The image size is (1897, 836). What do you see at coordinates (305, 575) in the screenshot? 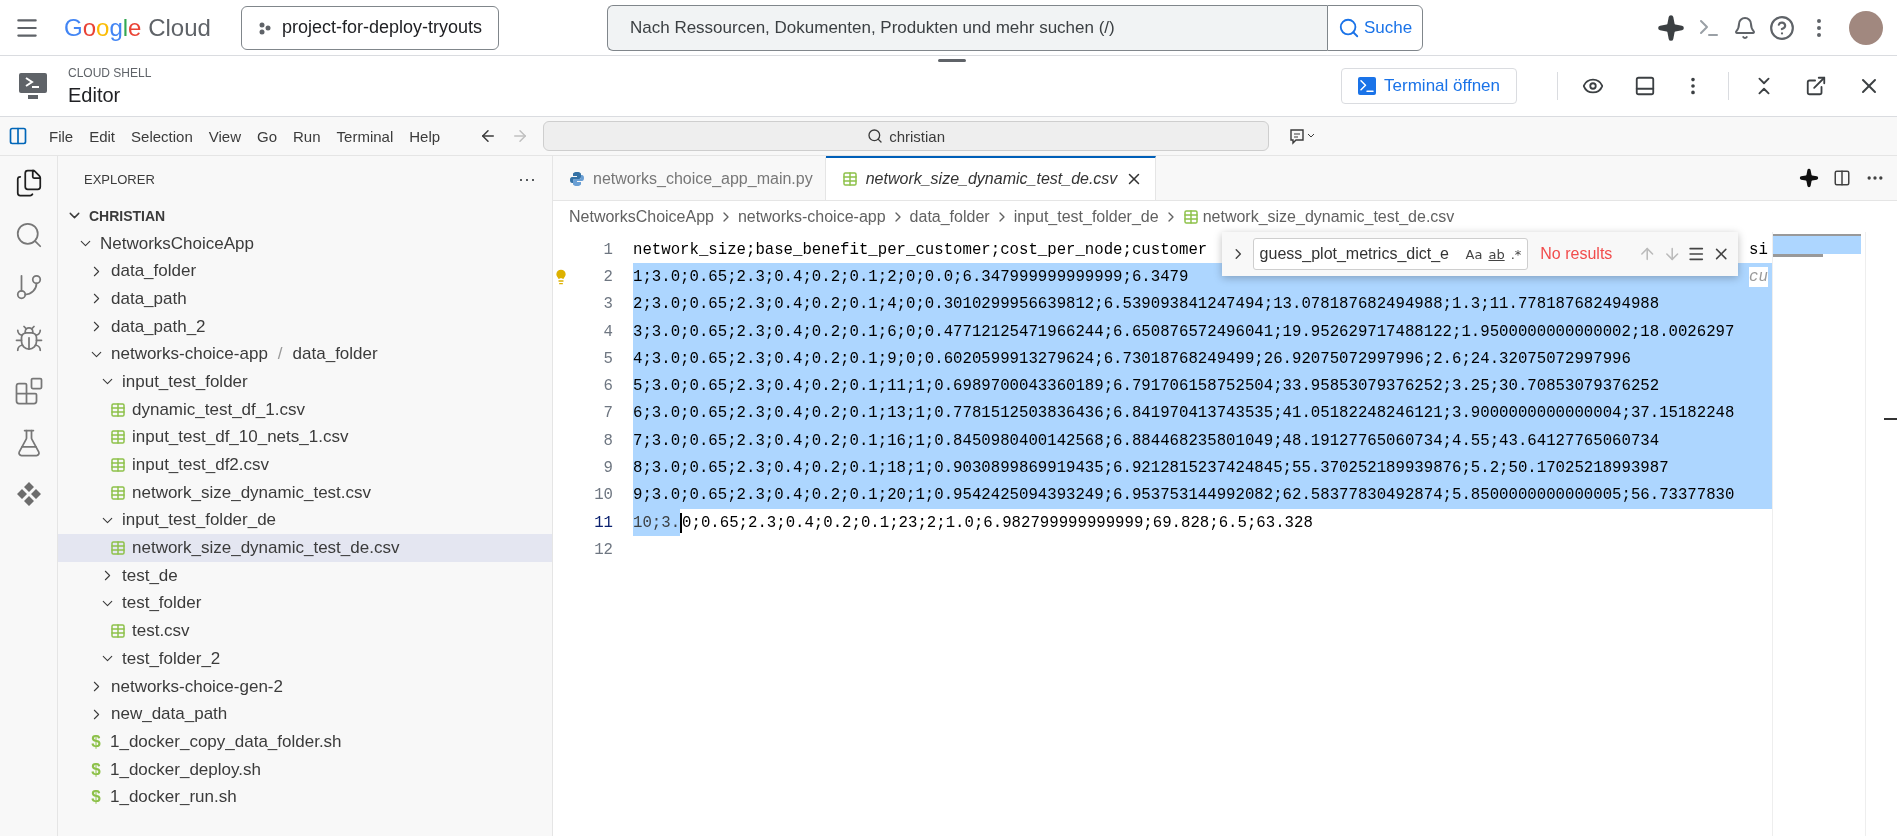
I see `tree-item: test_de` at bounding box center [305, 575].